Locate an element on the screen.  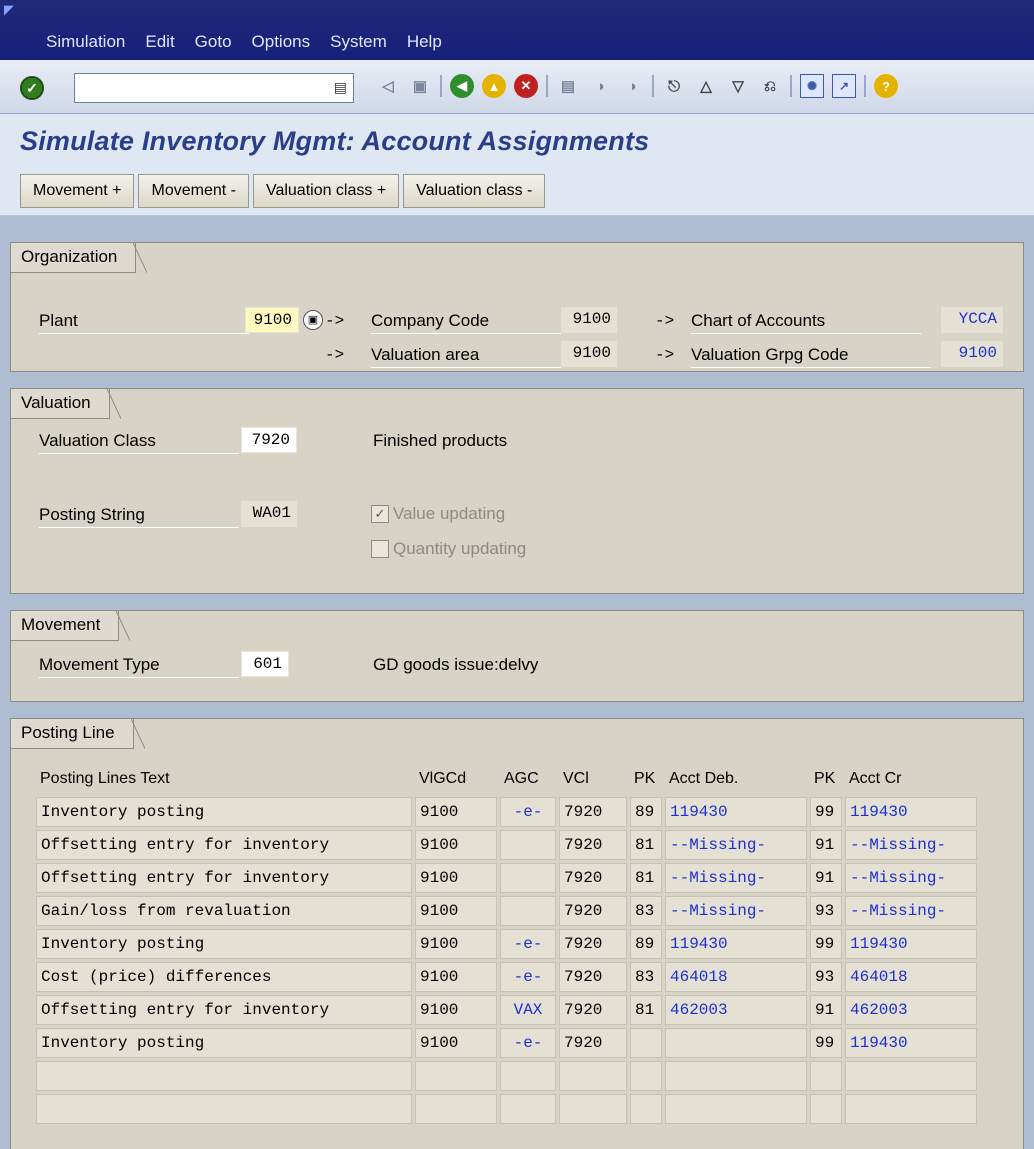
print-icon: ▤ is located at coordinates (568, 86).